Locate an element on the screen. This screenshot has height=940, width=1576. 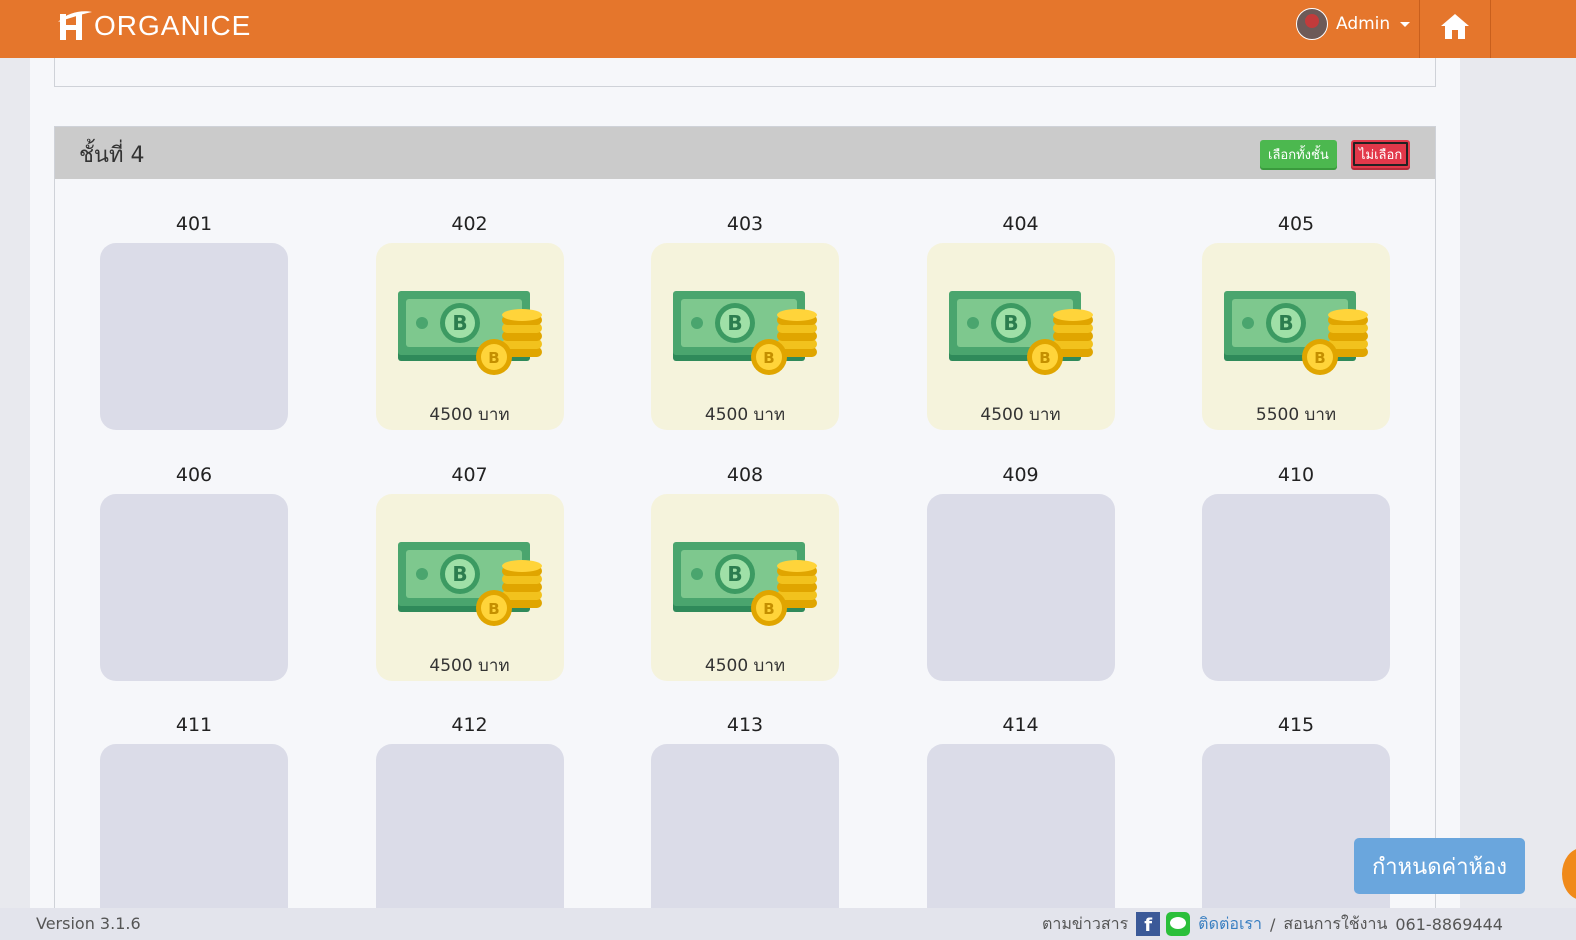
room-408: 408 B B 4500 บาท is located at coordinates (745, 571).